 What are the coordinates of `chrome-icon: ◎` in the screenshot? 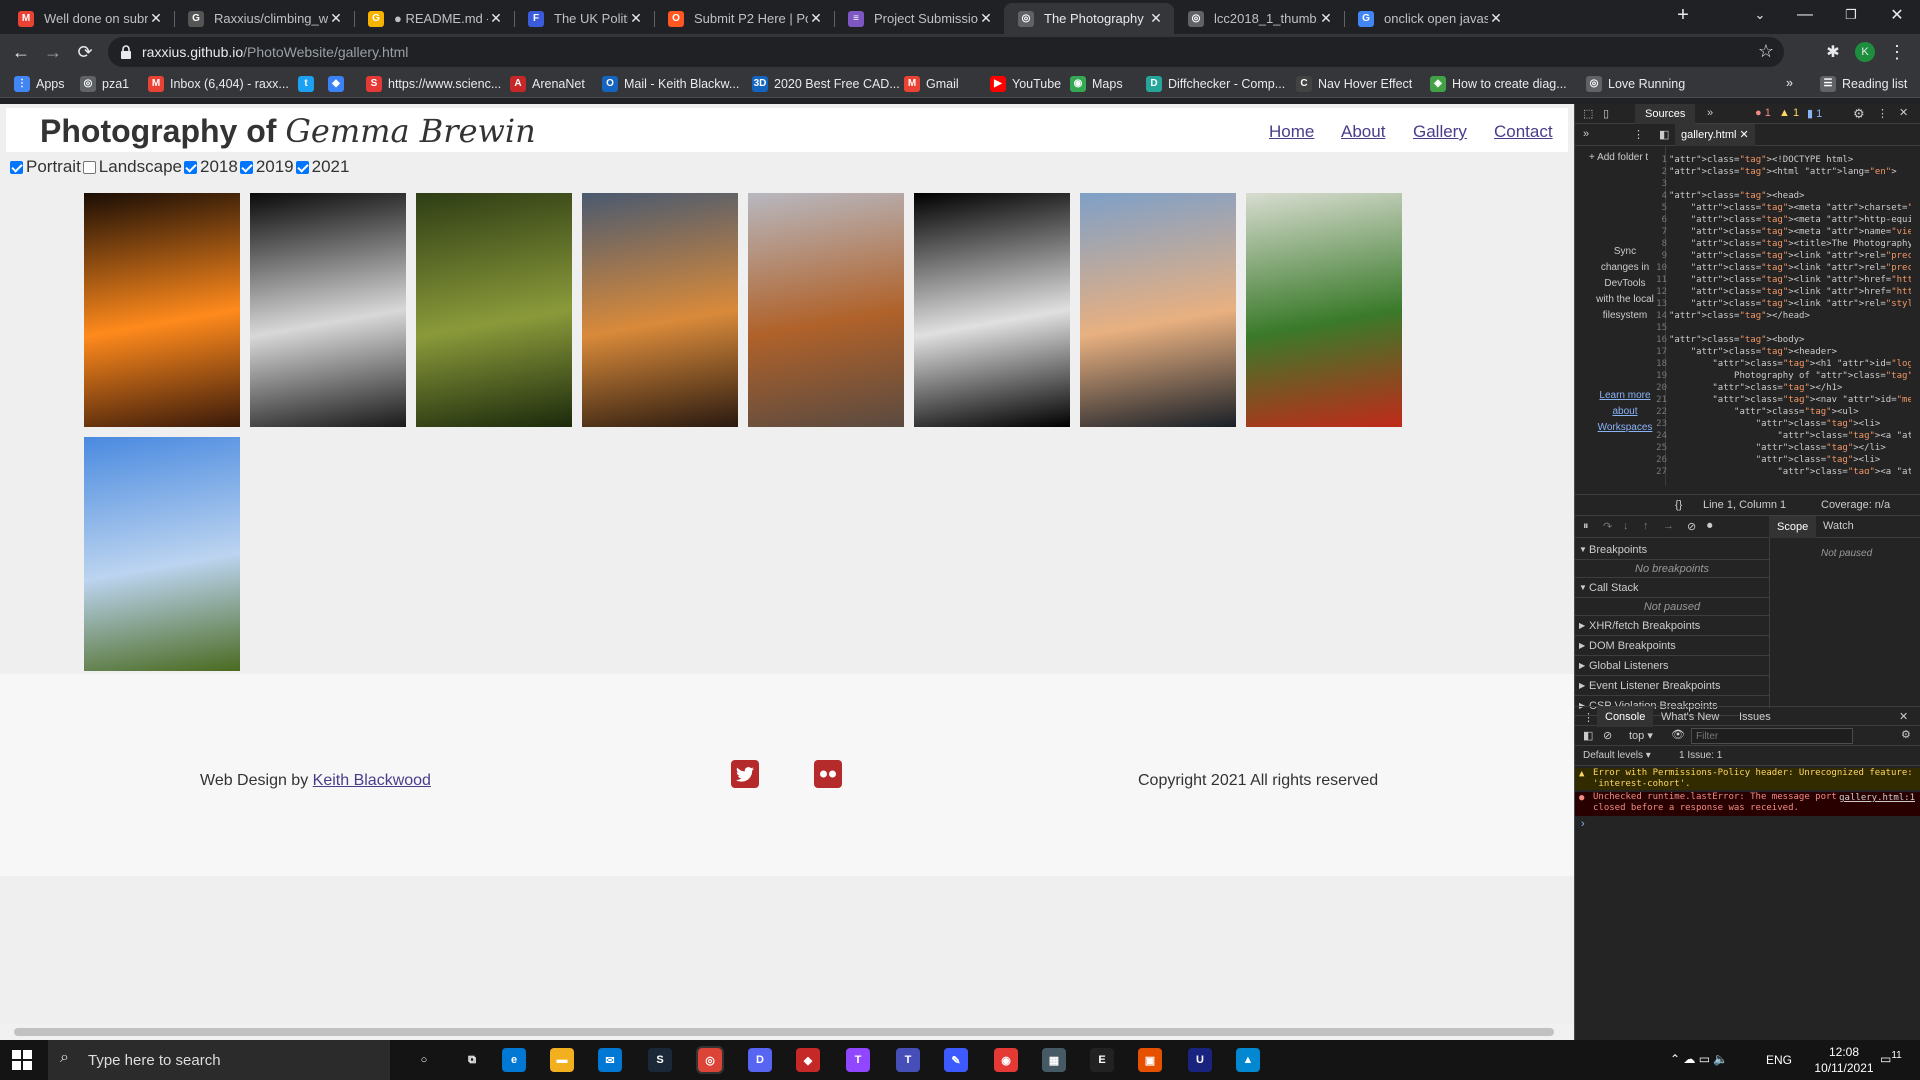 It's located at (710, 1060).